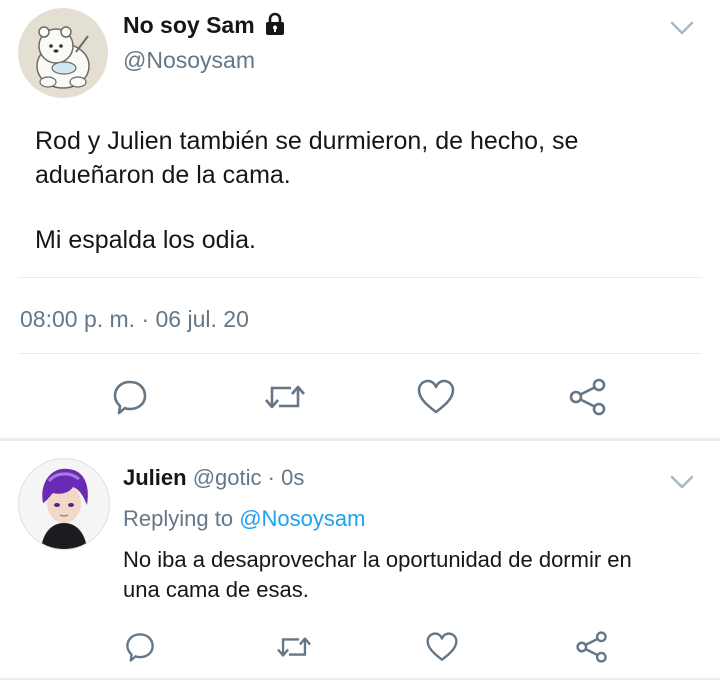 The image size is (720, 682). Describe the element at coordinates (155, 477) in the screenshot. I see `reply-author-name: Julien` at that location.